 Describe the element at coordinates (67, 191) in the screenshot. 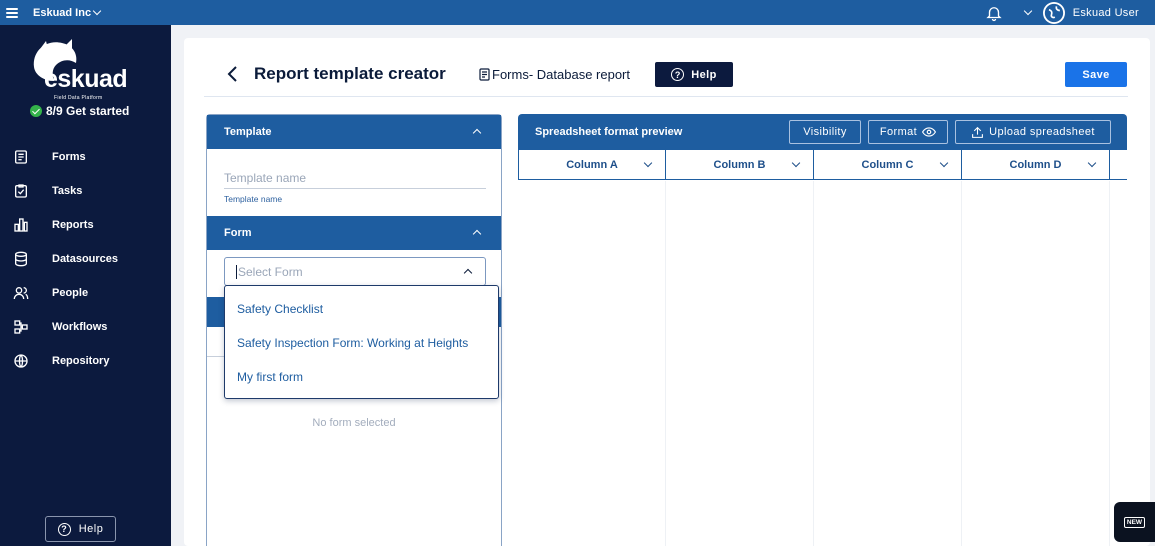

I see `sidebar-item-label: Tasks` at that location.